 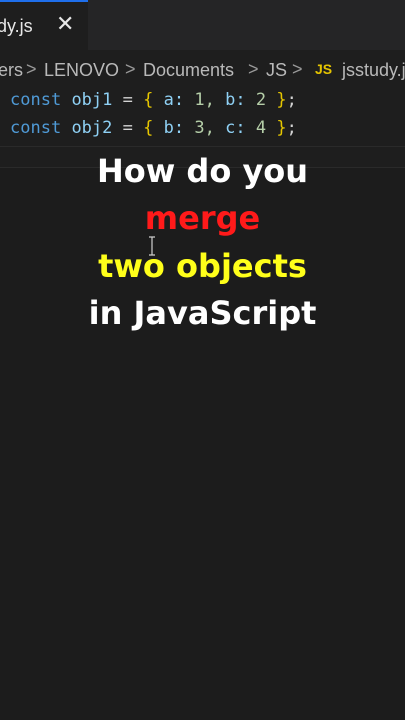 What do you see at coordinates (11, 70) in the screenshot?
I see `breadcrumb-item-users: ers` at bounding box center [11, 70].